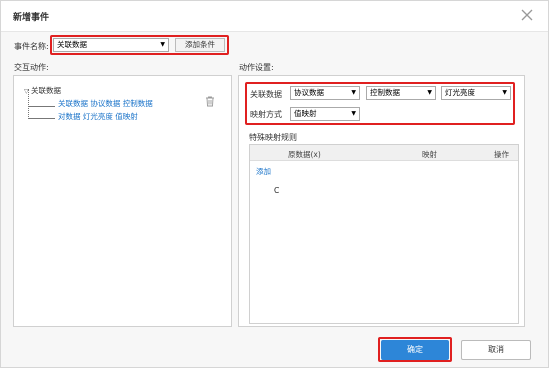 The height and width of the screenshot is (368, 549). What do you see at coordinates (263, 171) in the screenshot?
I see `add-rule-link: 添加` at bounding box center [263, 171].